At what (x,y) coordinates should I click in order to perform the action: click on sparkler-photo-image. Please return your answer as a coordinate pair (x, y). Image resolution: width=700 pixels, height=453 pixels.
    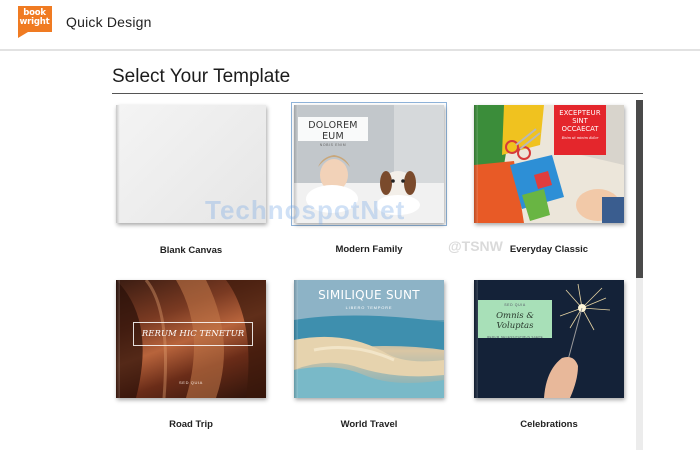
    Looking at the image, I should click on (549, 339).